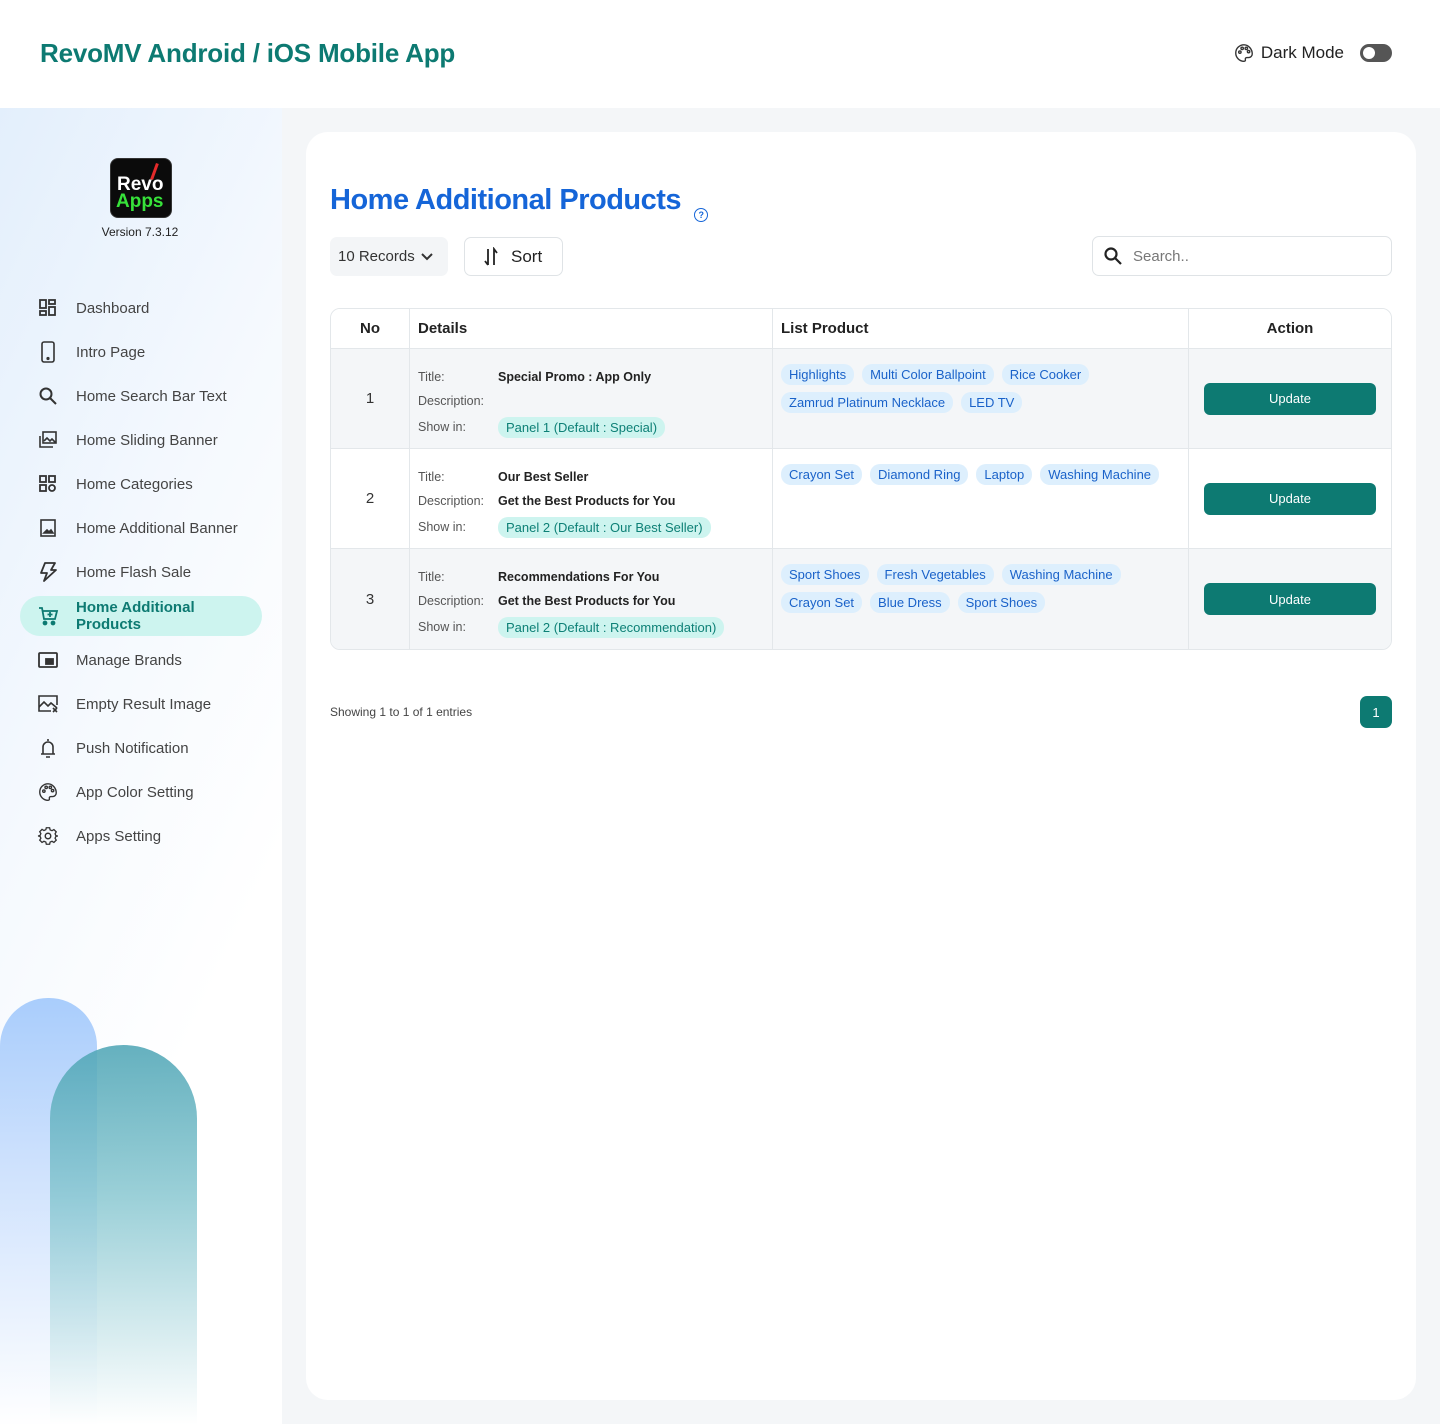  I want to click on table-header: No Details List Product Action, so click(861, 329).